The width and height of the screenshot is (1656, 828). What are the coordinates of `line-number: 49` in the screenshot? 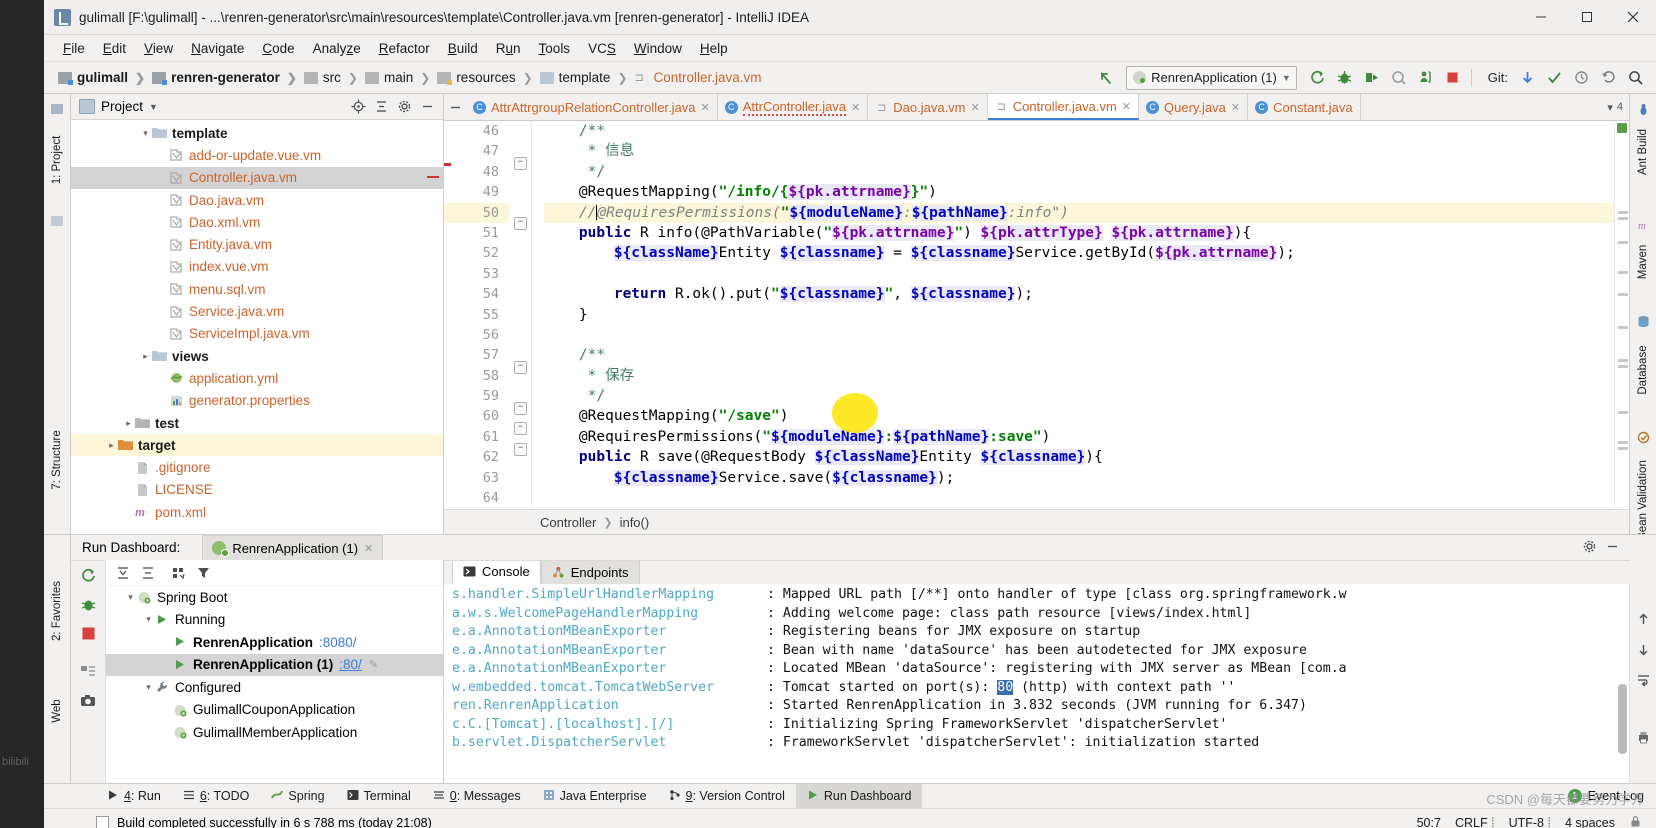 It's located at (476, 192).